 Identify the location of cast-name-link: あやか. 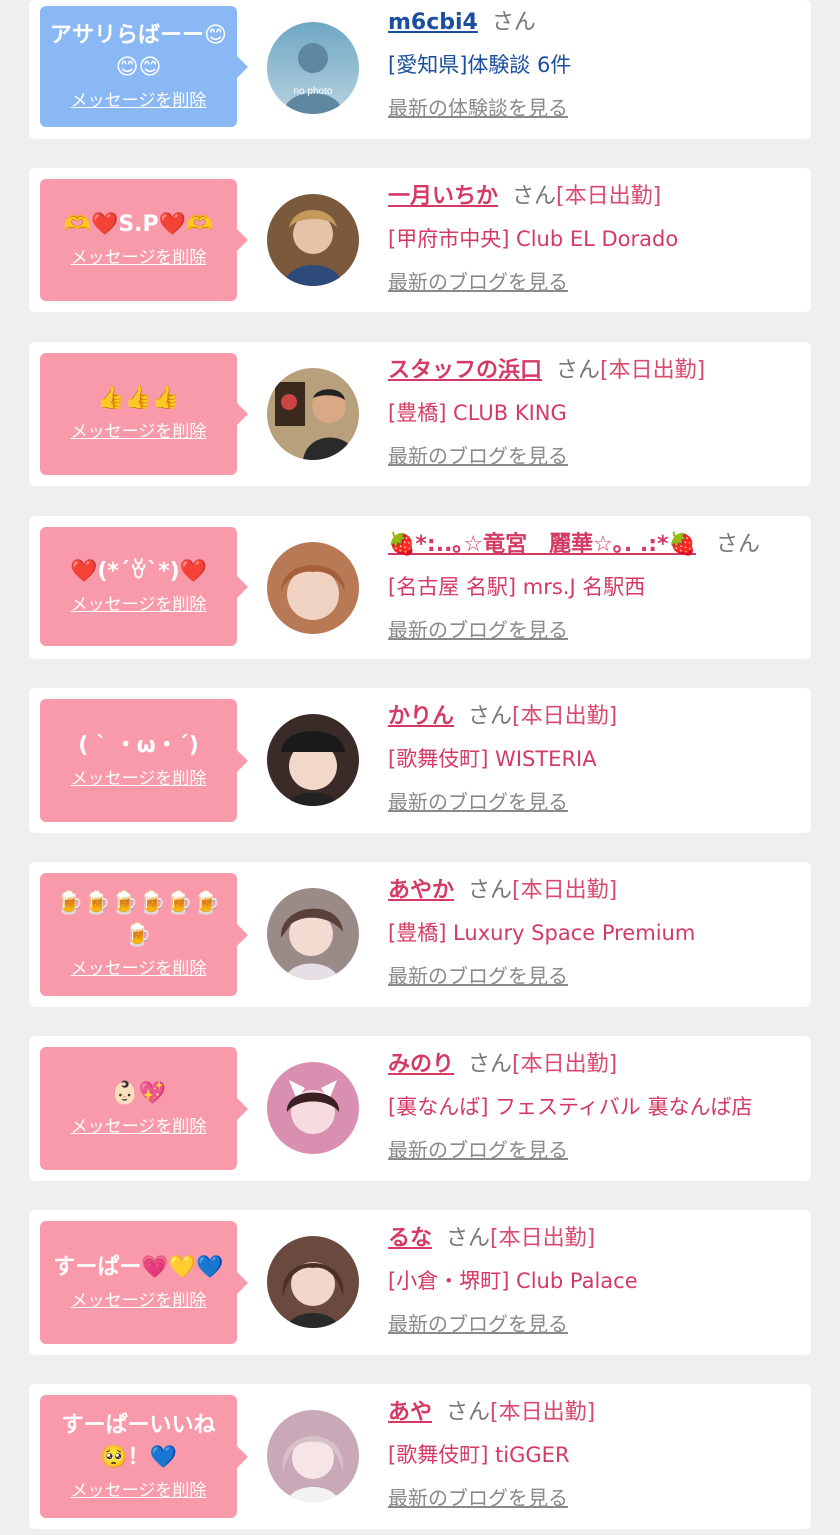
(421, 890).